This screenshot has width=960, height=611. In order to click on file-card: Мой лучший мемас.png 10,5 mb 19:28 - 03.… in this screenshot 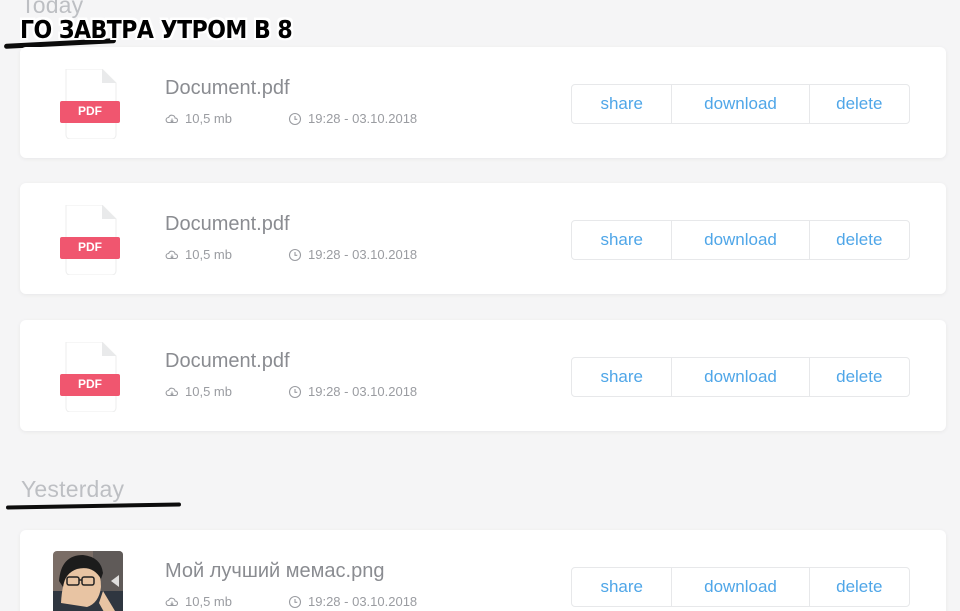, I will do `click(483, 570)`.